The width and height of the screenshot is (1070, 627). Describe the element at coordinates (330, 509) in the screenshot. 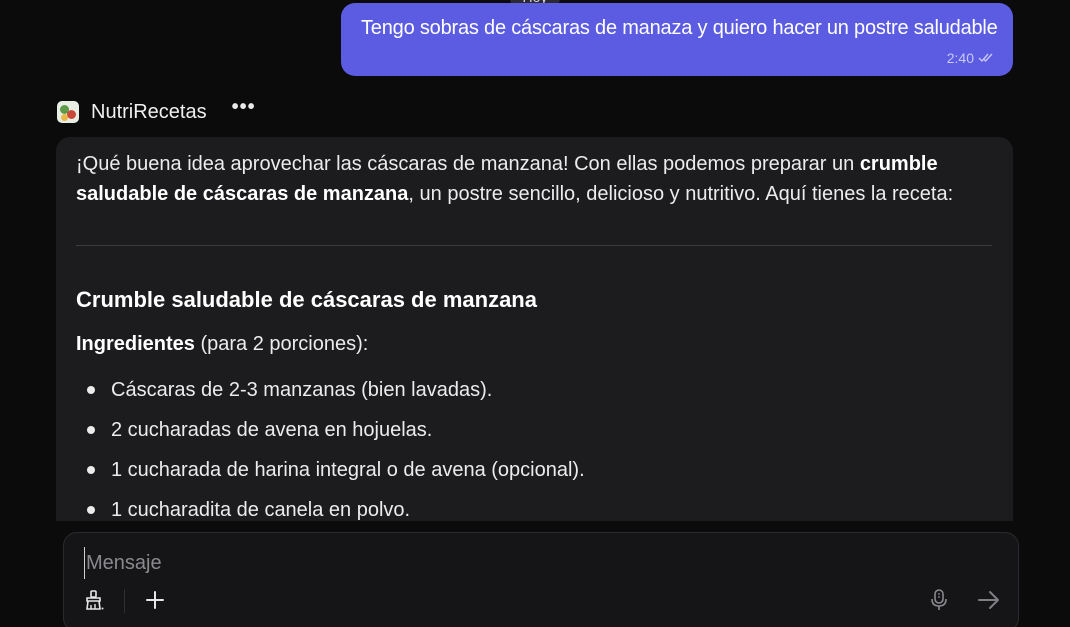

I see `list-item: 1 cucharadita de canela en polvo.` at that location.